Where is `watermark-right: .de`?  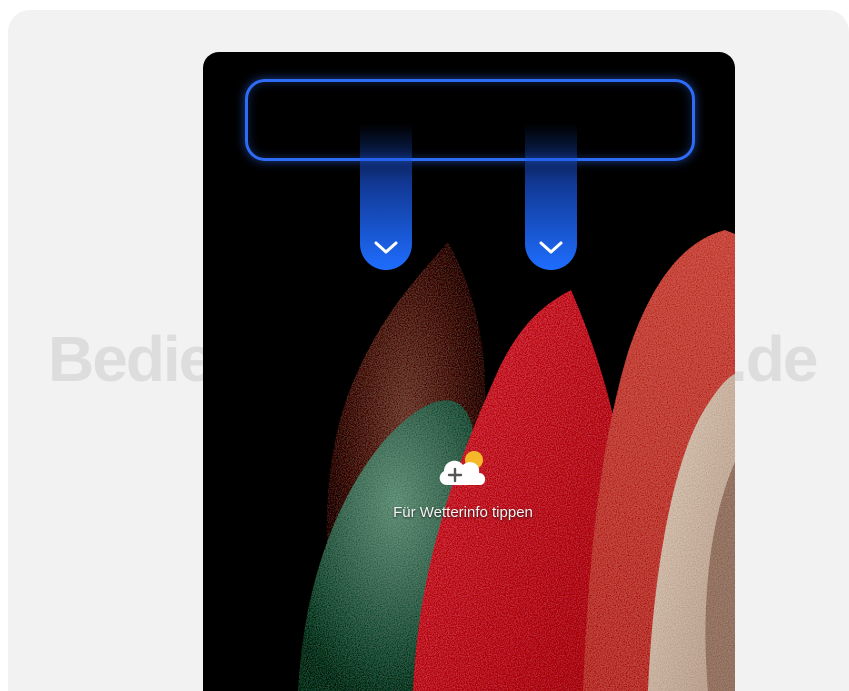 watermark-right: .de is located at coordinates (774, 359).